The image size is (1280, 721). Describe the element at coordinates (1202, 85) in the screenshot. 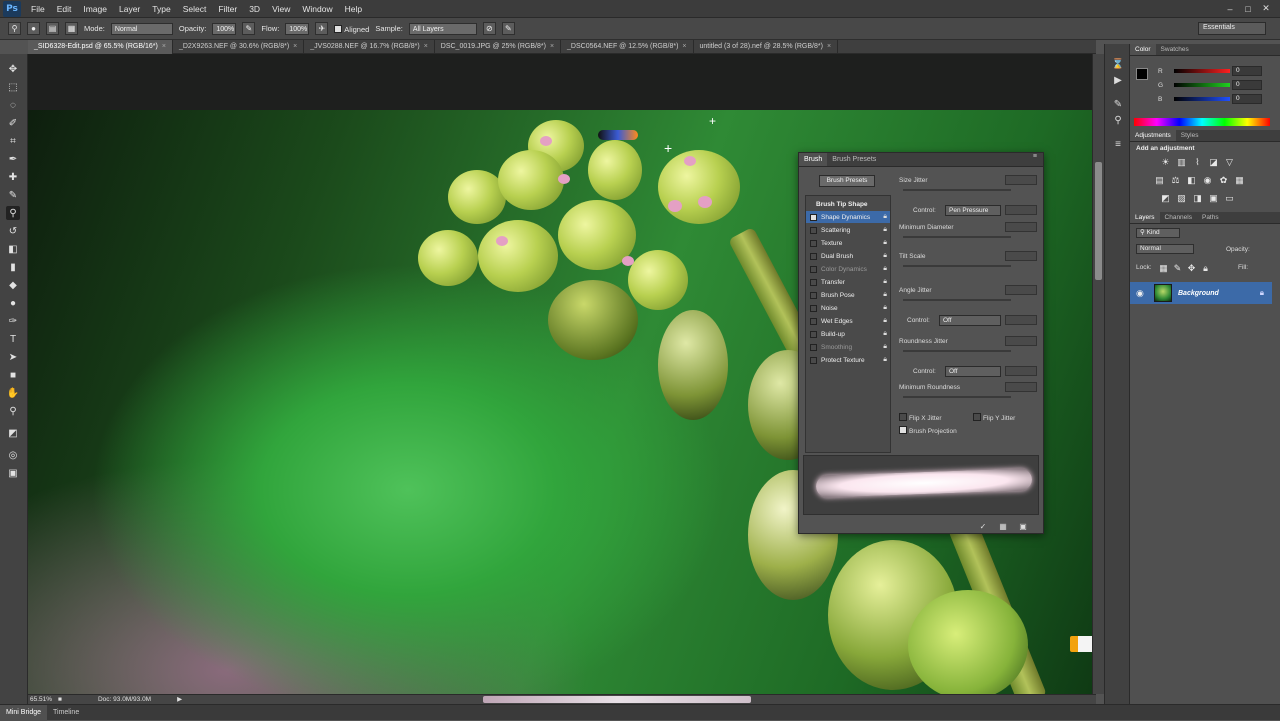

I see `green-track` at that location.